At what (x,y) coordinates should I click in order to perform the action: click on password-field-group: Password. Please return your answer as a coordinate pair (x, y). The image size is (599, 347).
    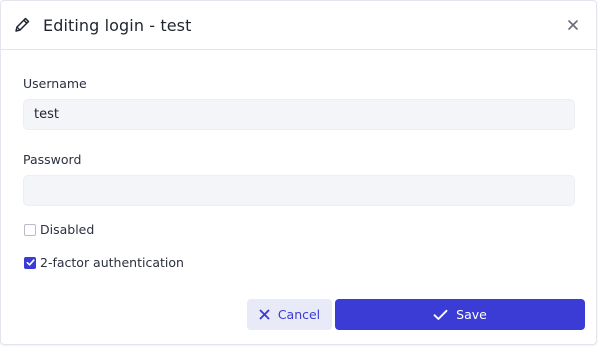
    Looking at the image, I should click on (299, 179).